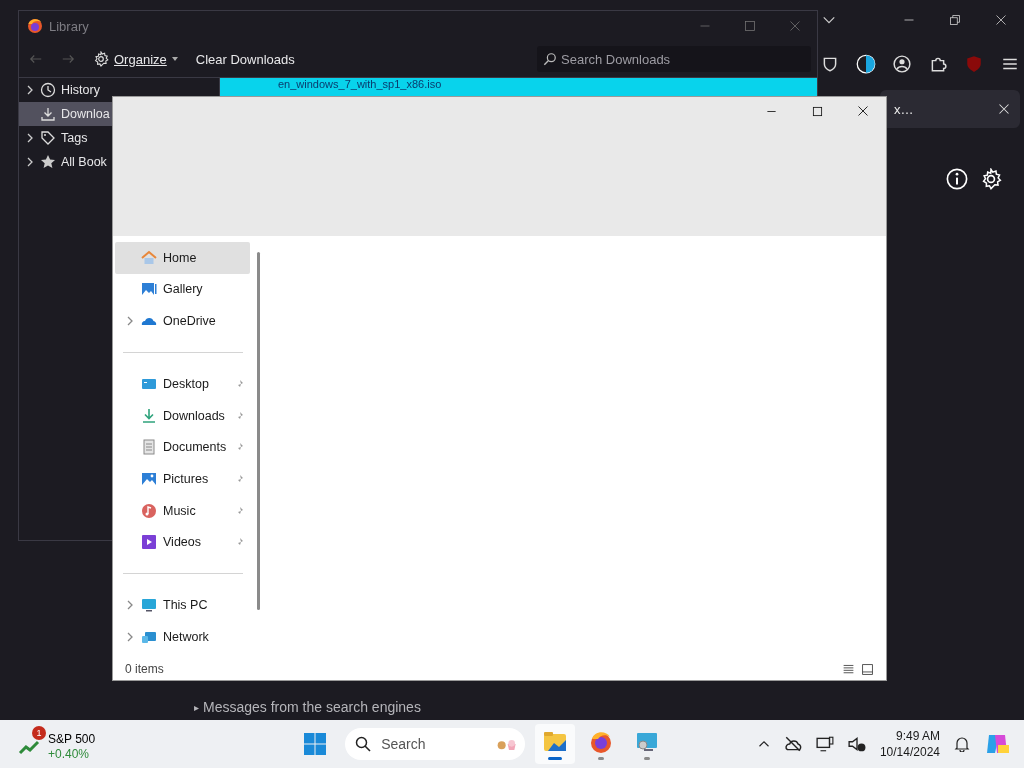  I want to click on details-view-button, so click(848, 669).